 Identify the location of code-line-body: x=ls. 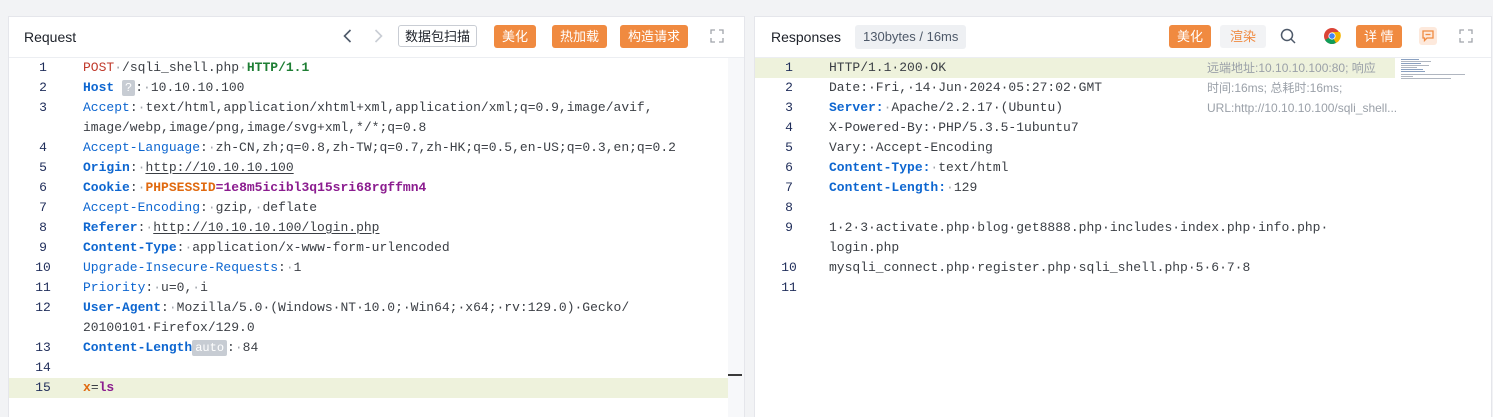
(99, 387).